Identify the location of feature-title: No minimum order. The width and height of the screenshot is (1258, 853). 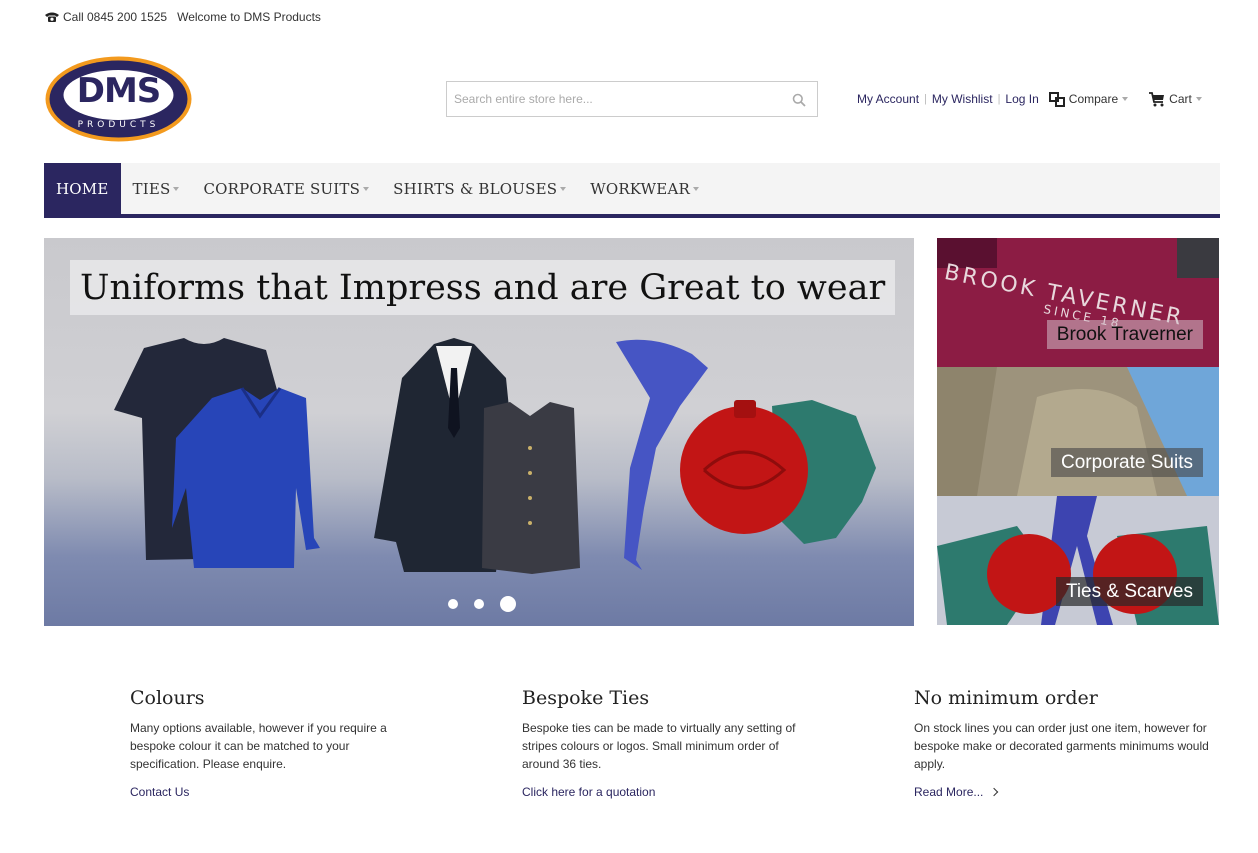
(1006, 698).